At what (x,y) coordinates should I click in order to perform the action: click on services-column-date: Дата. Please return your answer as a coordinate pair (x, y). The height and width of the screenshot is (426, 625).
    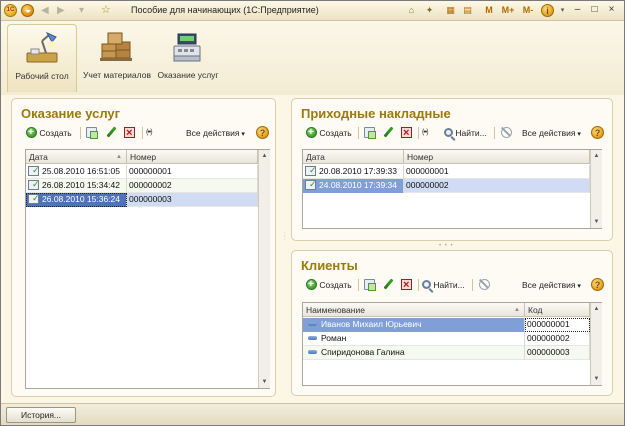
    Looking at the image, I should click on (76, 157).